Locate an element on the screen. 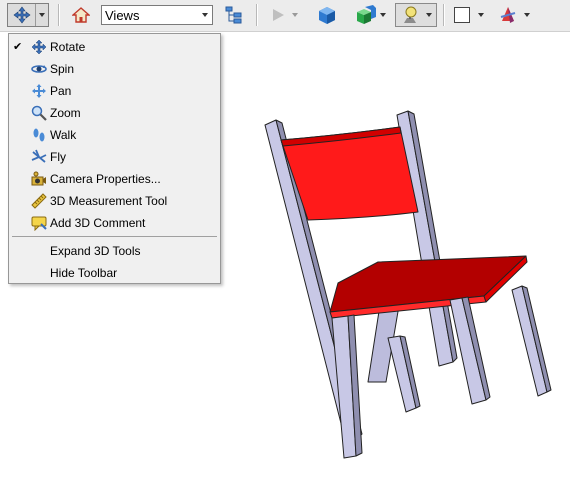 The image size is (570, 479). menu-item-label: Zoom is located at coordinates (65, 113).